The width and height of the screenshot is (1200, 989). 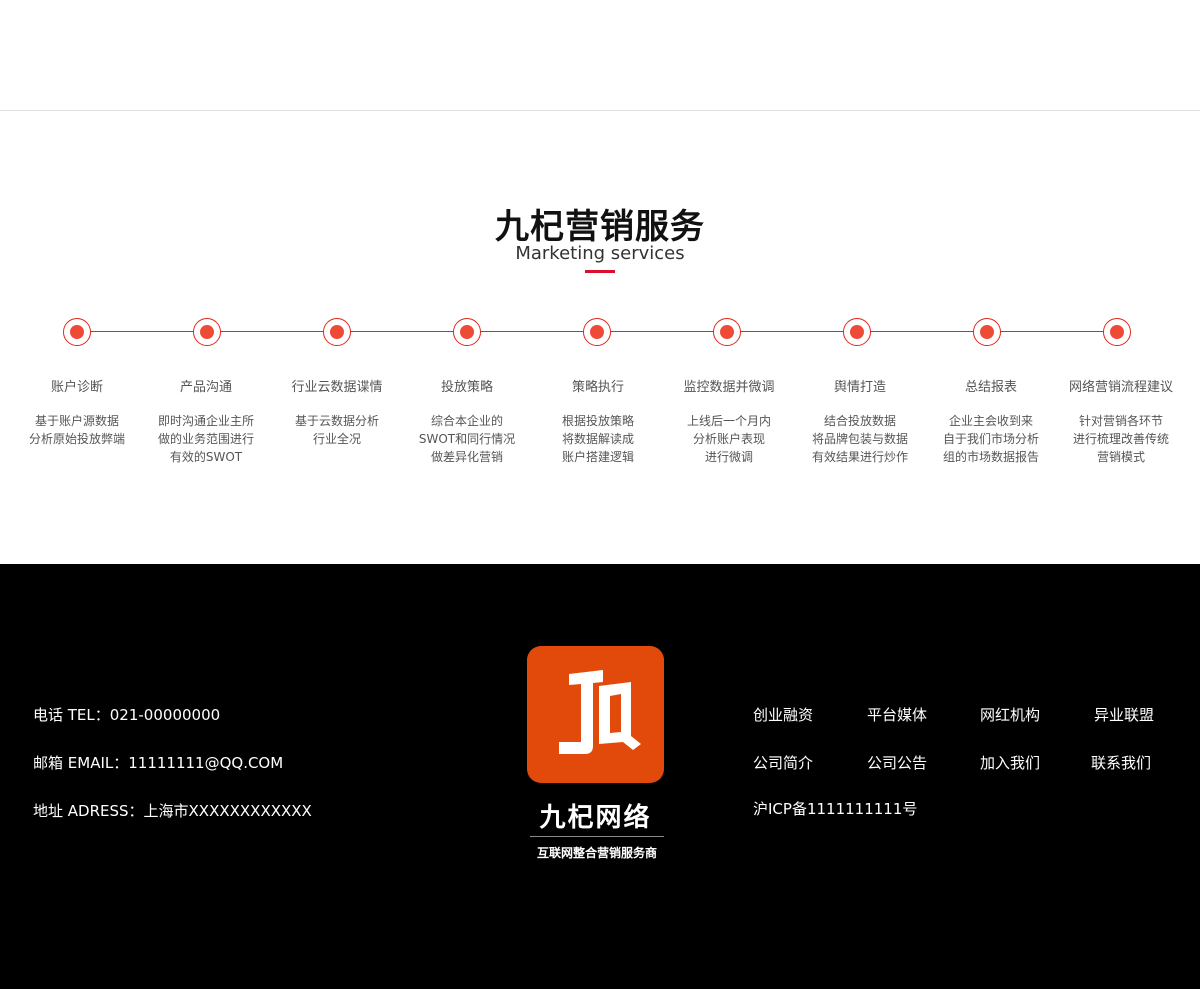 I want to click on step-title: 网络营销流程建议, so click(x=1120, y=387).